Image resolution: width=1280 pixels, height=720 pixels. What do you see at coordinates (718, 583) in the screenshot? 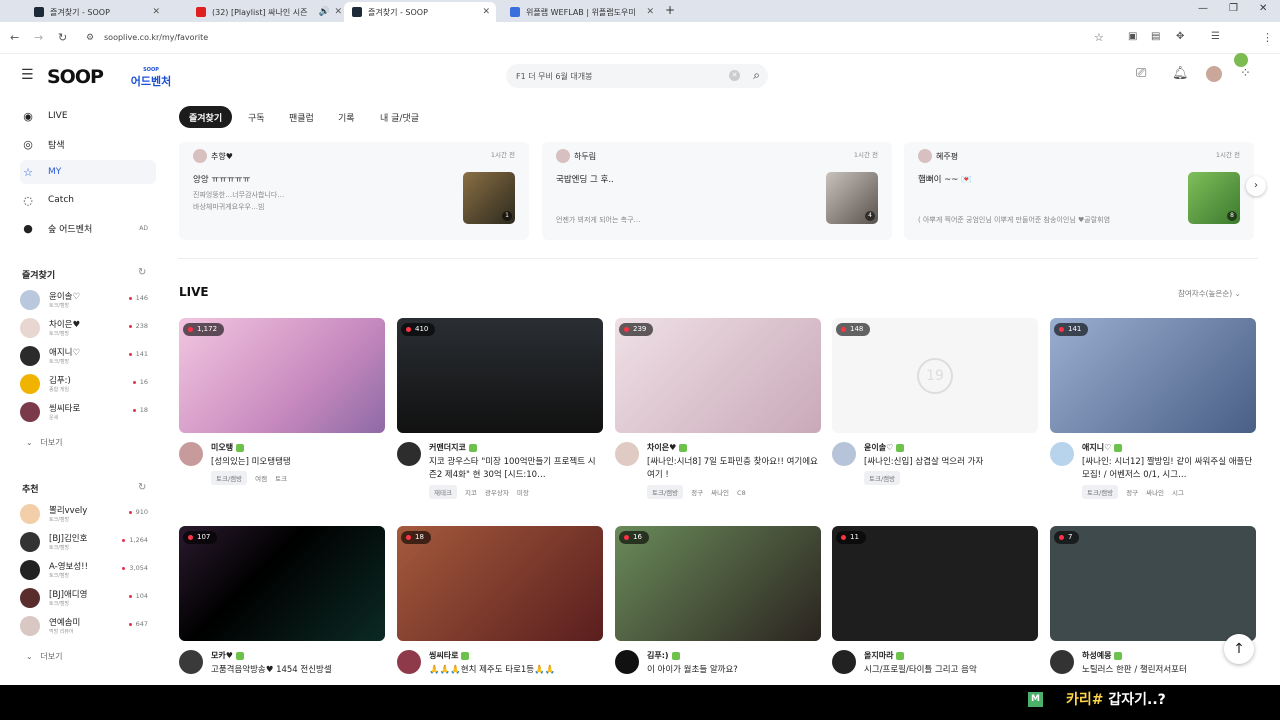
I see `live-thumbnail: 16` at bounding box center [718, 583].